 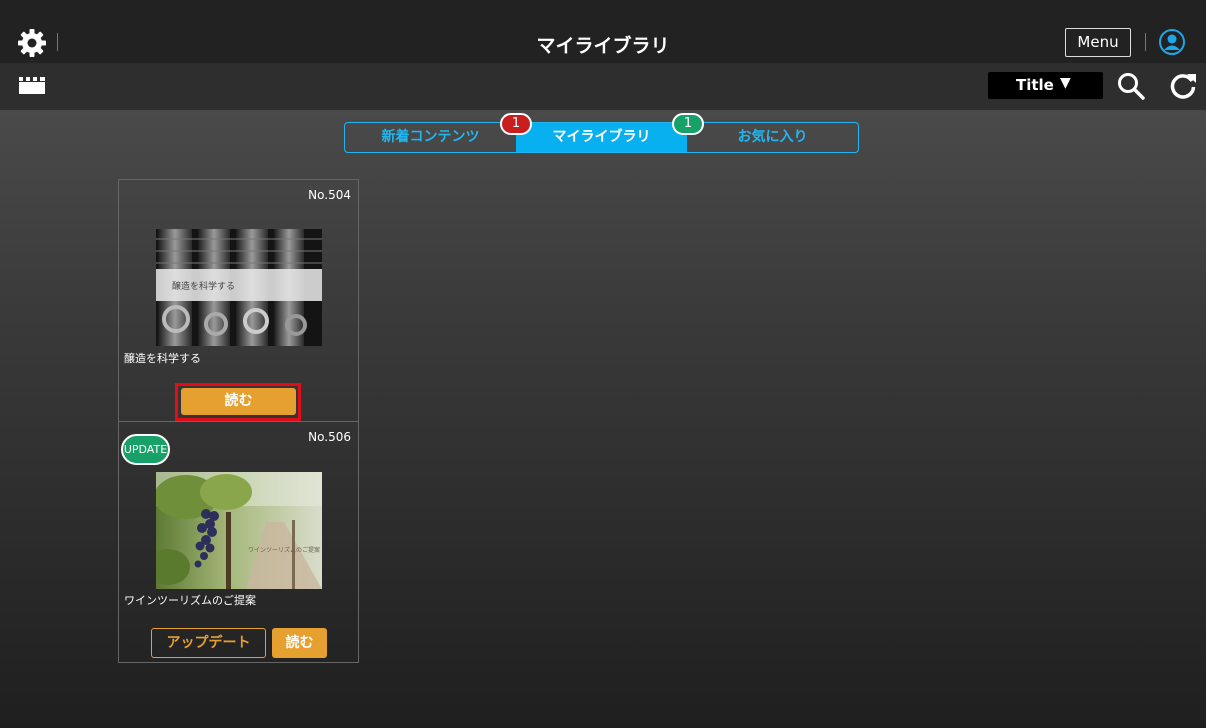 What do you see at coordinates (145, 449) in the screenshot?
I see `update-badge: UPDATE` at bounding box center [145, 449].